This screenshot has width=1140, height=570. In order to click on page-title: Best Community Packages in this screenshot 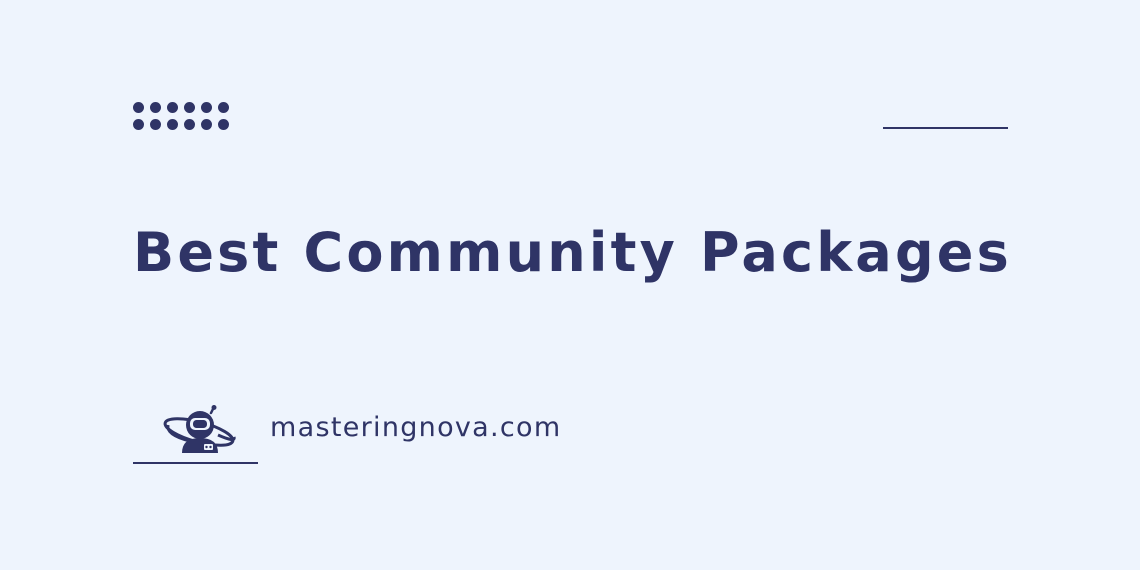, I will do `click(572, 252)`.